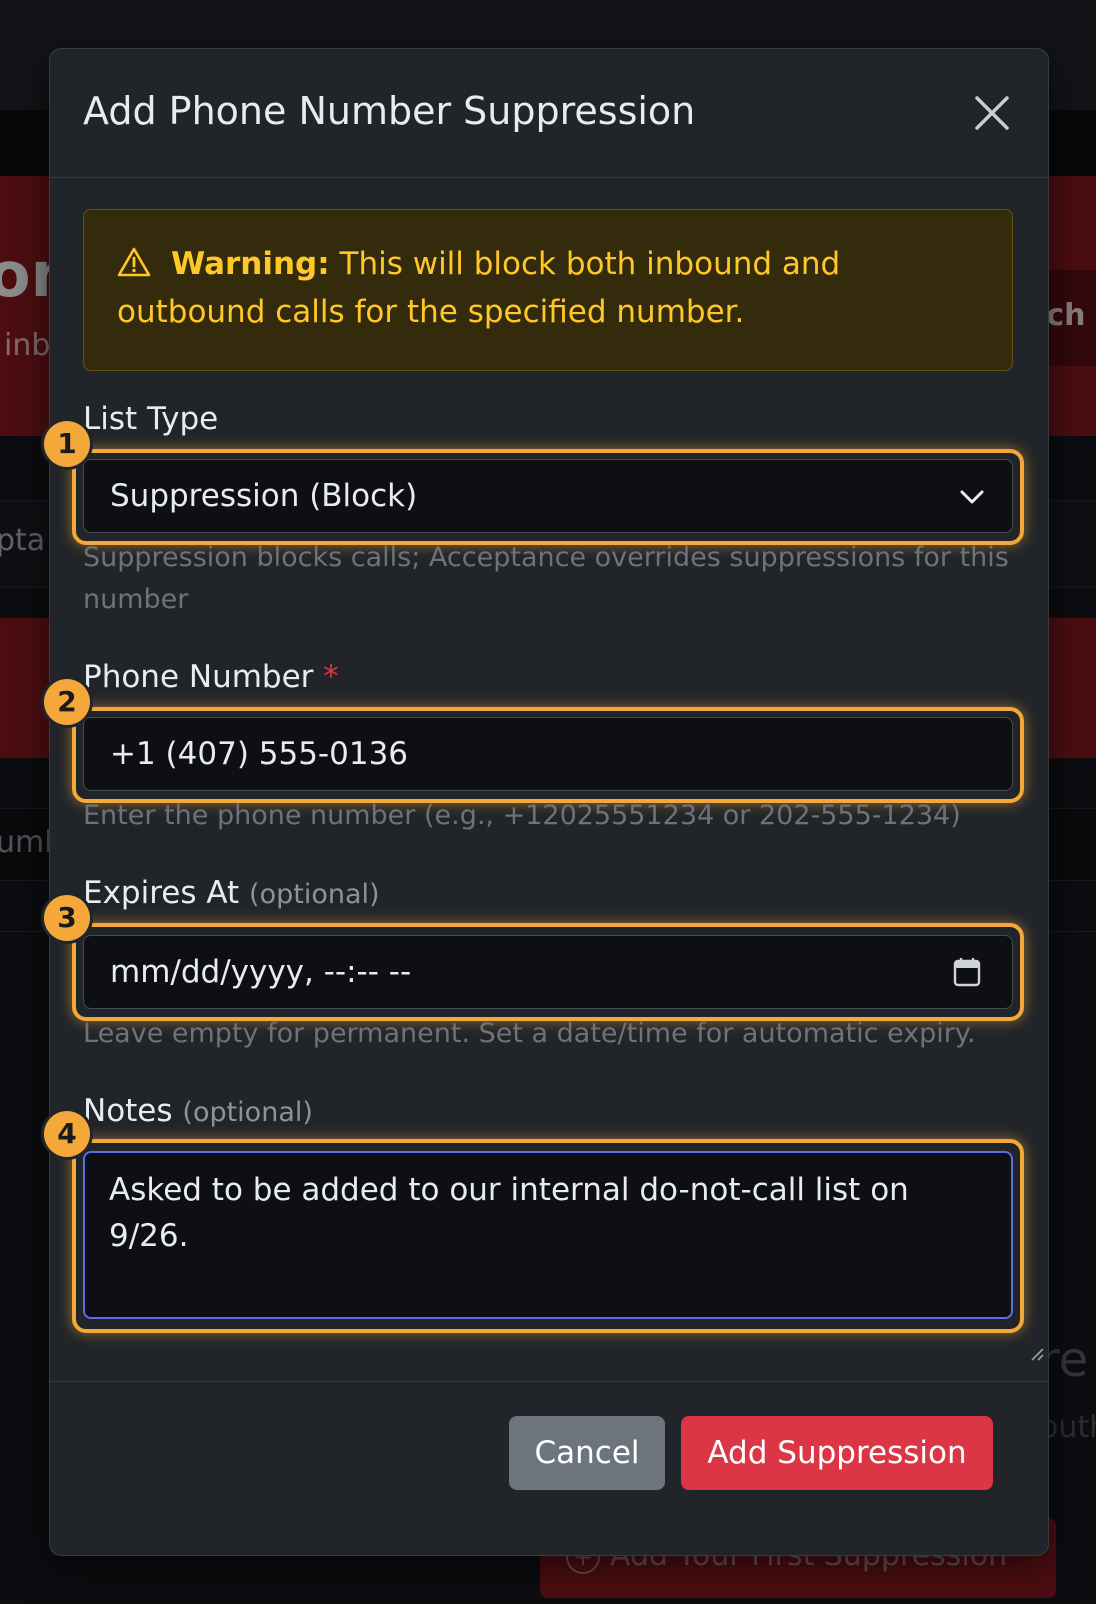  I want to click on expires-at-label: Expires At (optional), so click(231, 893).